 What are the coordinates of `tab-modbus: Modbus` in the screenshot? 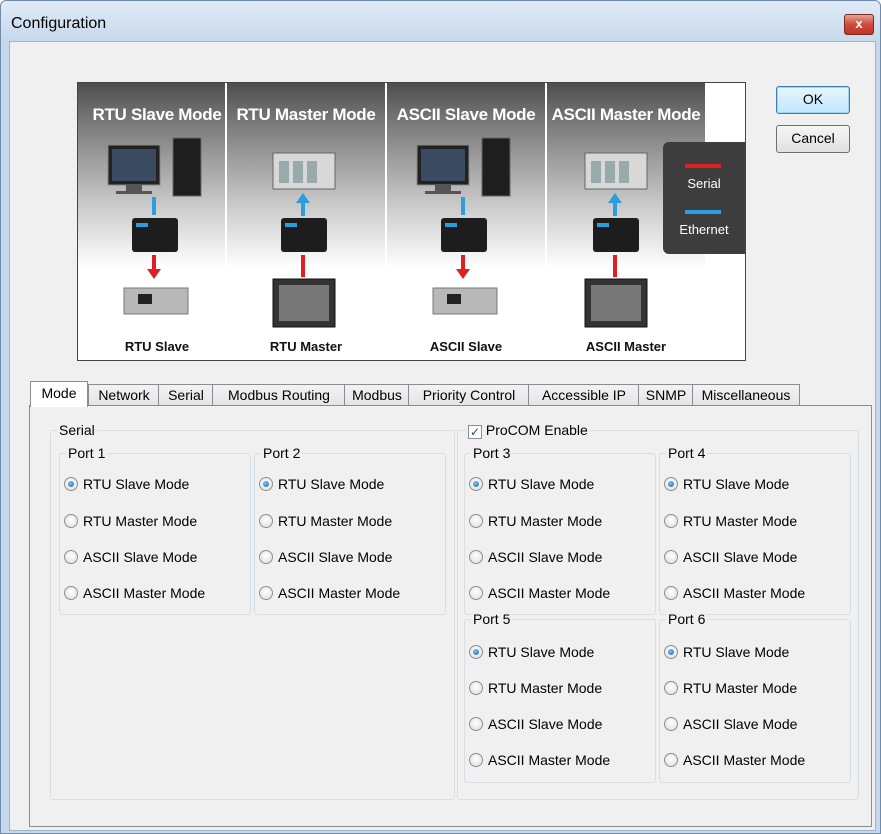 It's located at (377, 395).